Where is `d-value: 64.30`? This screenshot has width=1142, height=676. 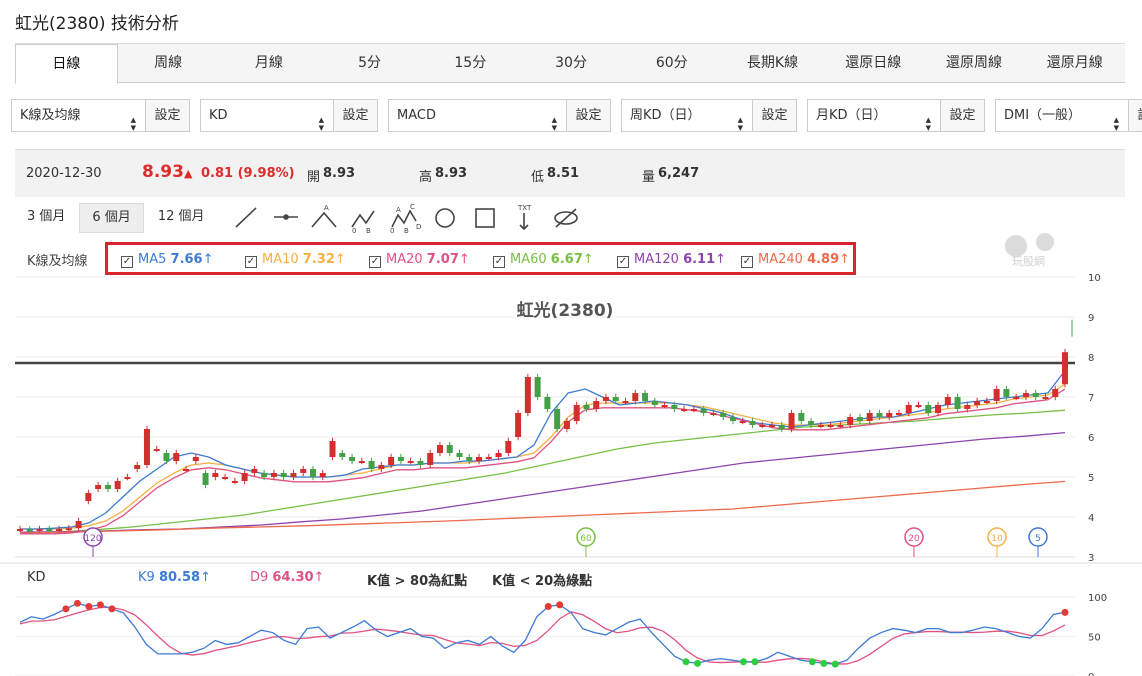
d-value: 64.30 is located at coordinates (293, 577).